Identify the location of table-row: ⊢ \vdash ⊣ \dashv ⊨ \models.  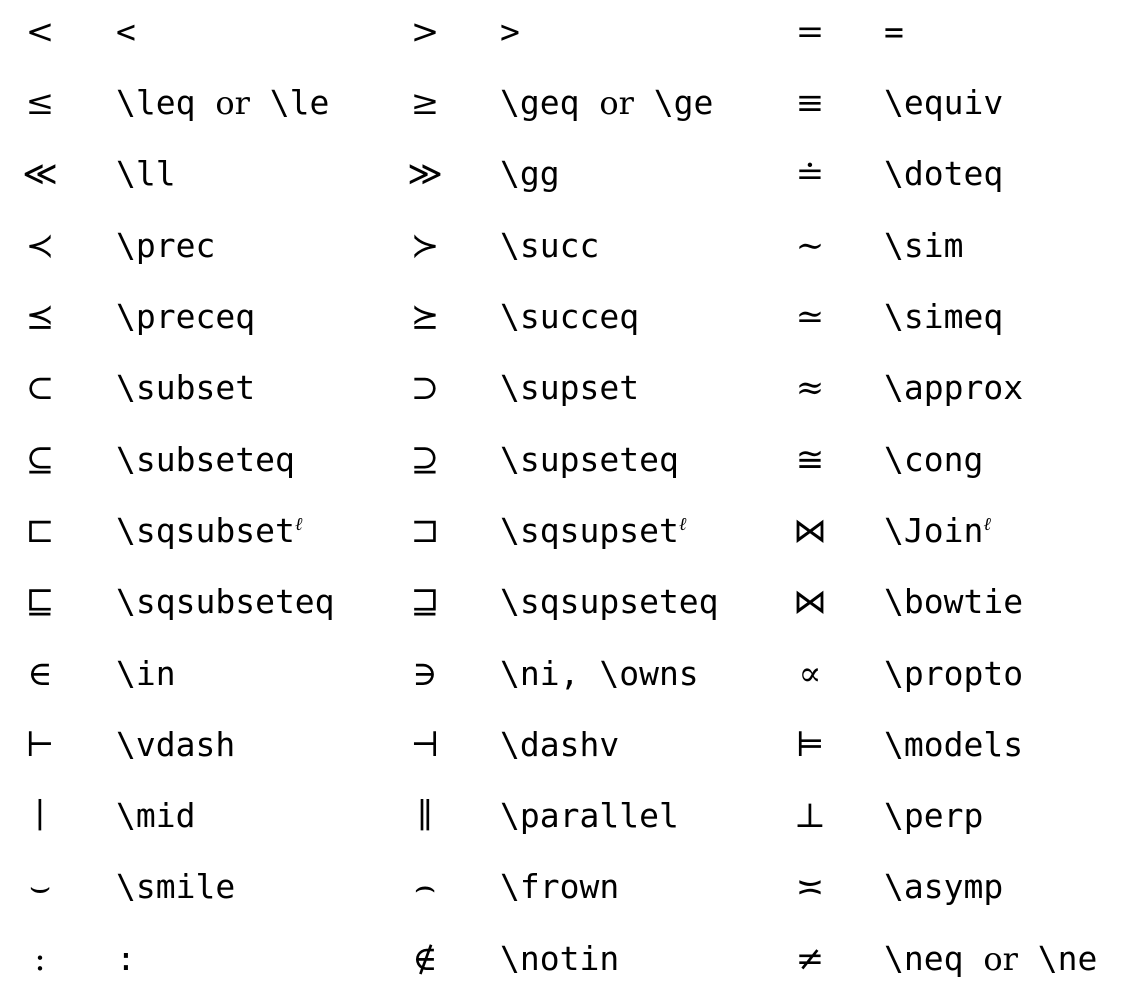
(570, 745).